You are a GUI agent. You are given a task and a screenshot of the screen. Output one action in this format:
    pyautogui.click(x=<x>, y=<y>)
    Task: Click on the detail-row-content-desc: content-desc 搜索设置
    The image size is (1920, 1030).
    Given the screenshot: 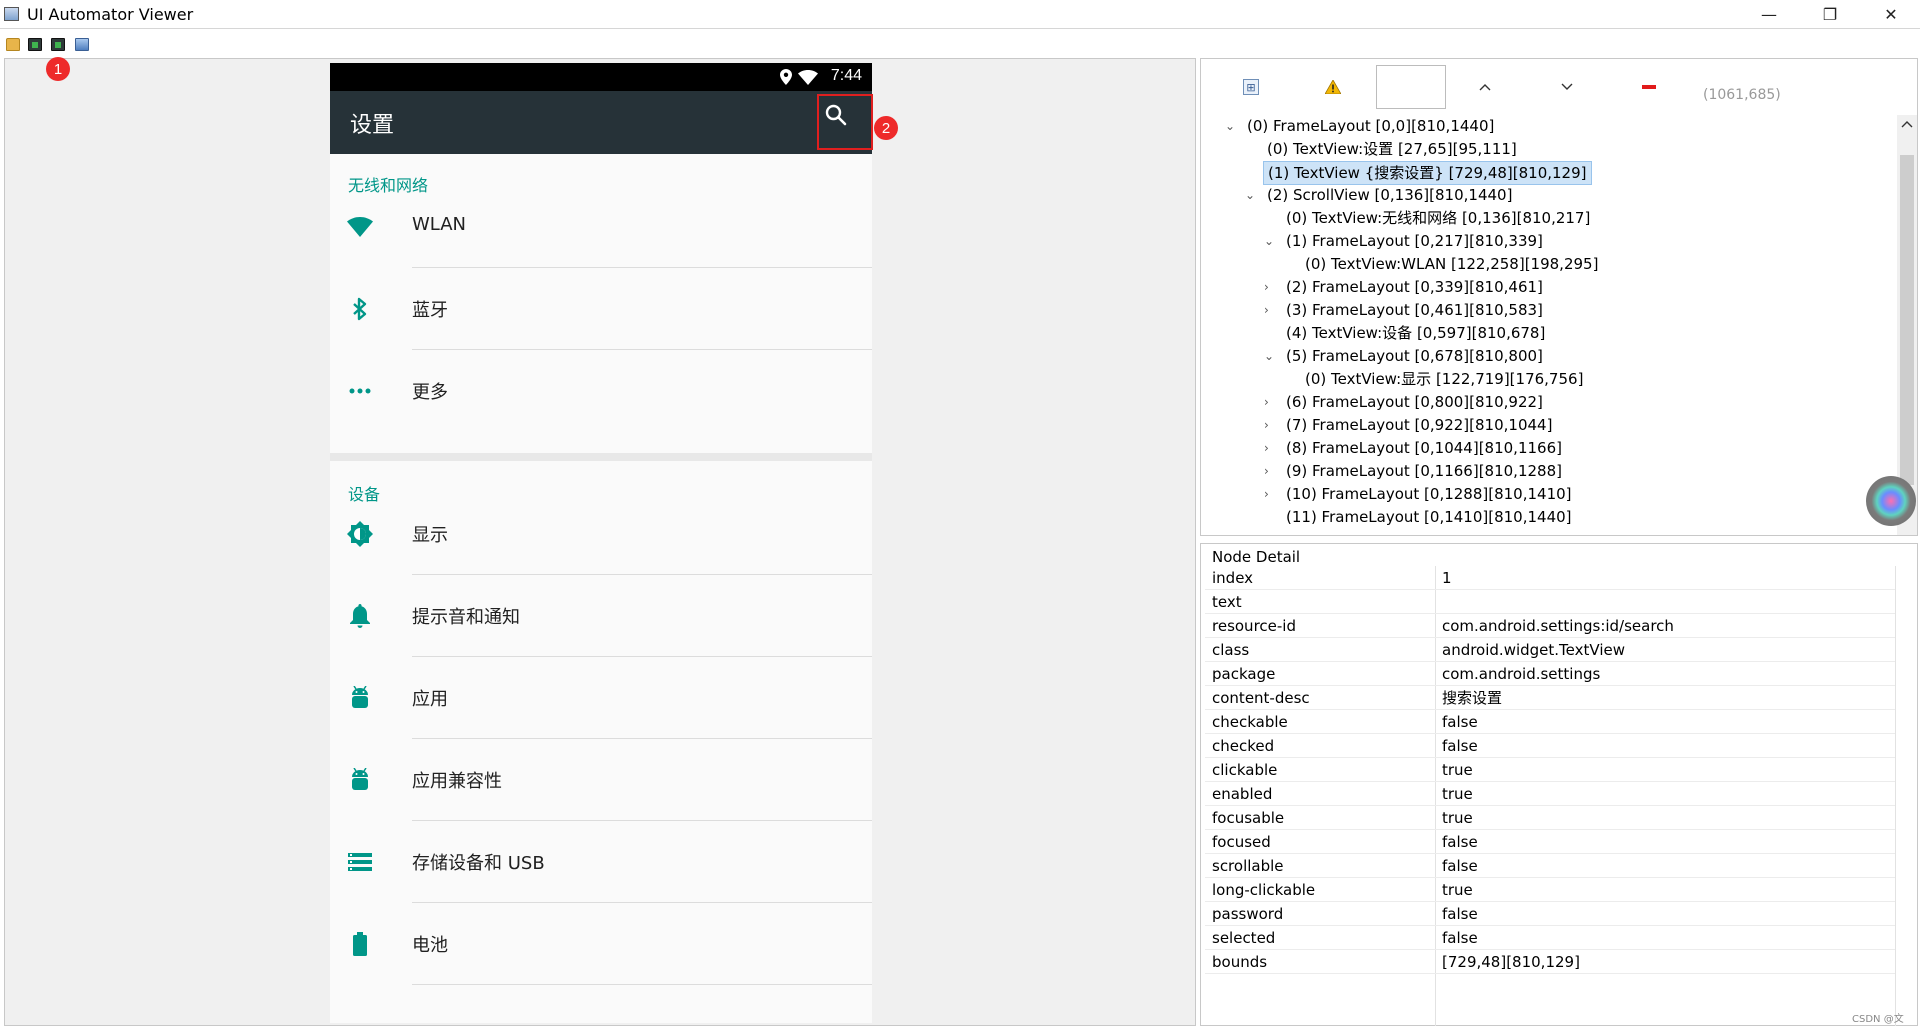 What is the action you would take?
    pyautogui.click(x=1550, y=698)
    